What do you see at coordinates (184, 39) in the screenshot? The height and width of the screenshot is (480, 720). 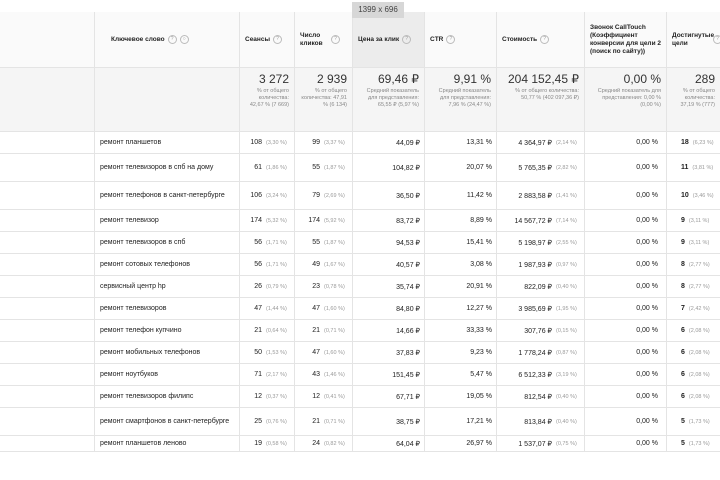 I see `segment-icon: ○` at bounding box center [184, 39].